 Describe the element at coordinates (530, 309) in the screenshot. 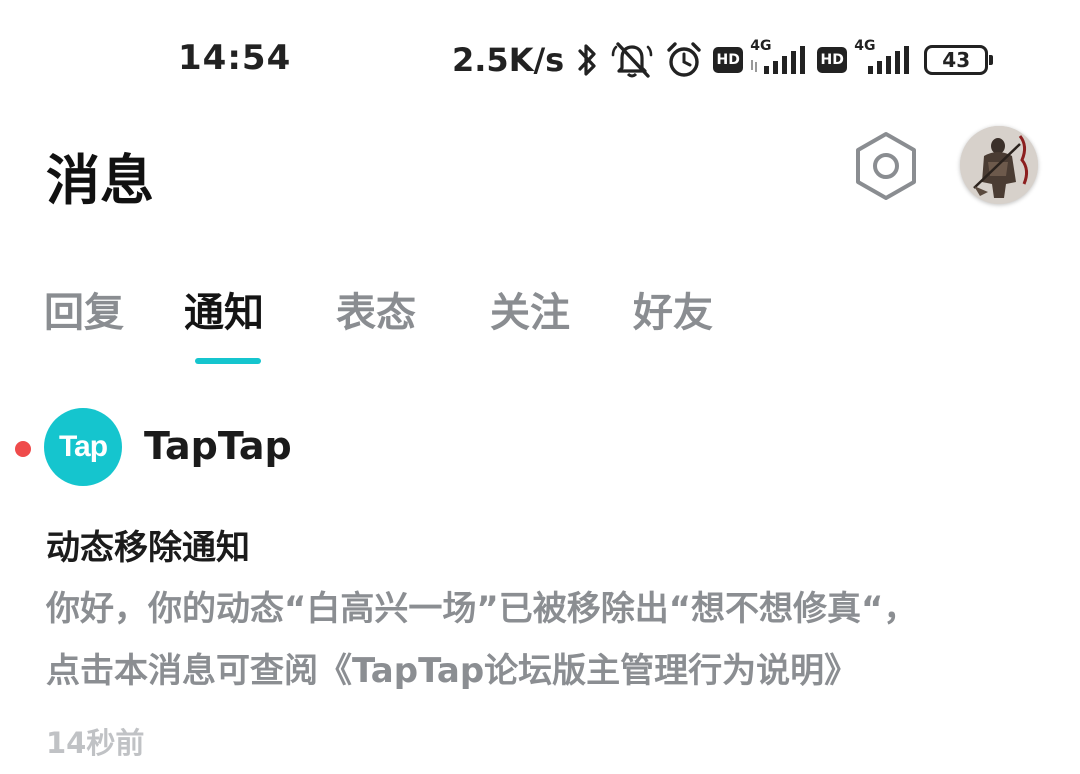

I see `tab-follows: 关注` at that location.